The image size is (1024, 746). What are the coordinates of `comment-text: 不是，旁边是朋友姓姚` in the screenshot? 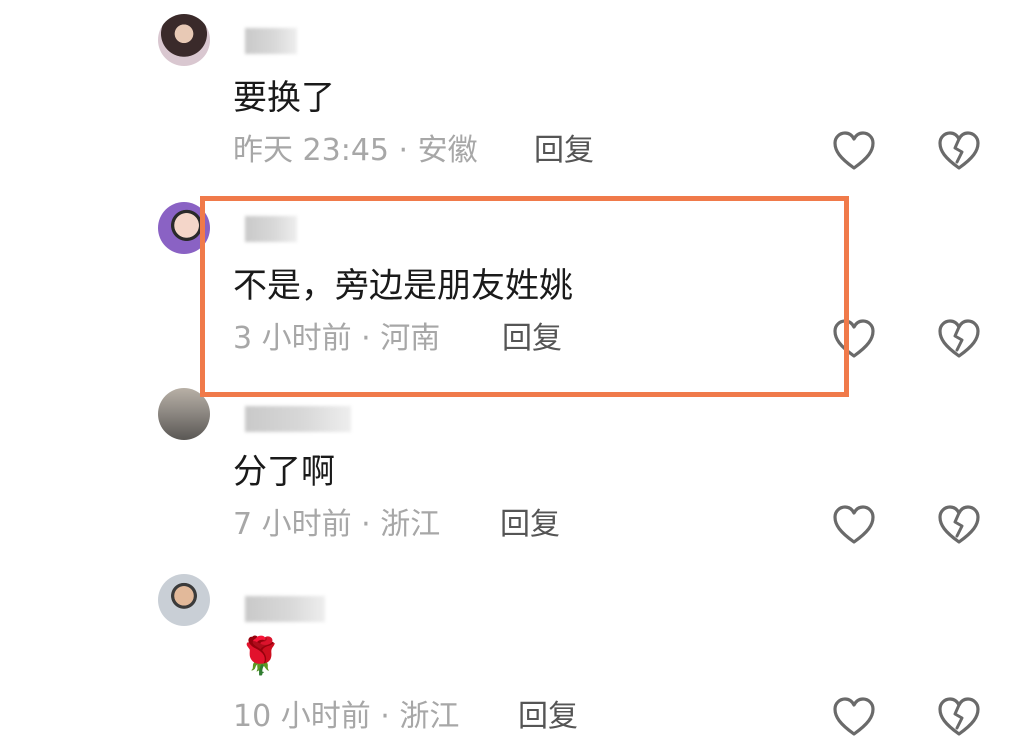 It's located at (403, 286).